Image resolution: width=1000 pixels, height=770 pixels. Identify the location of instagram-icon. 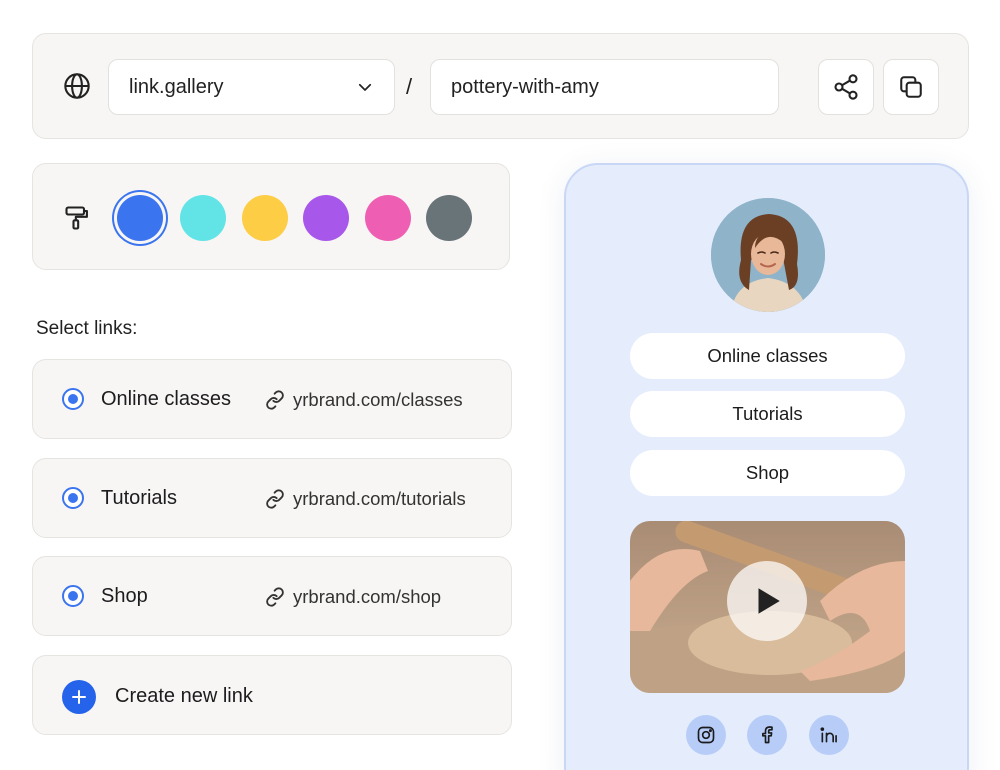
(706, 735).